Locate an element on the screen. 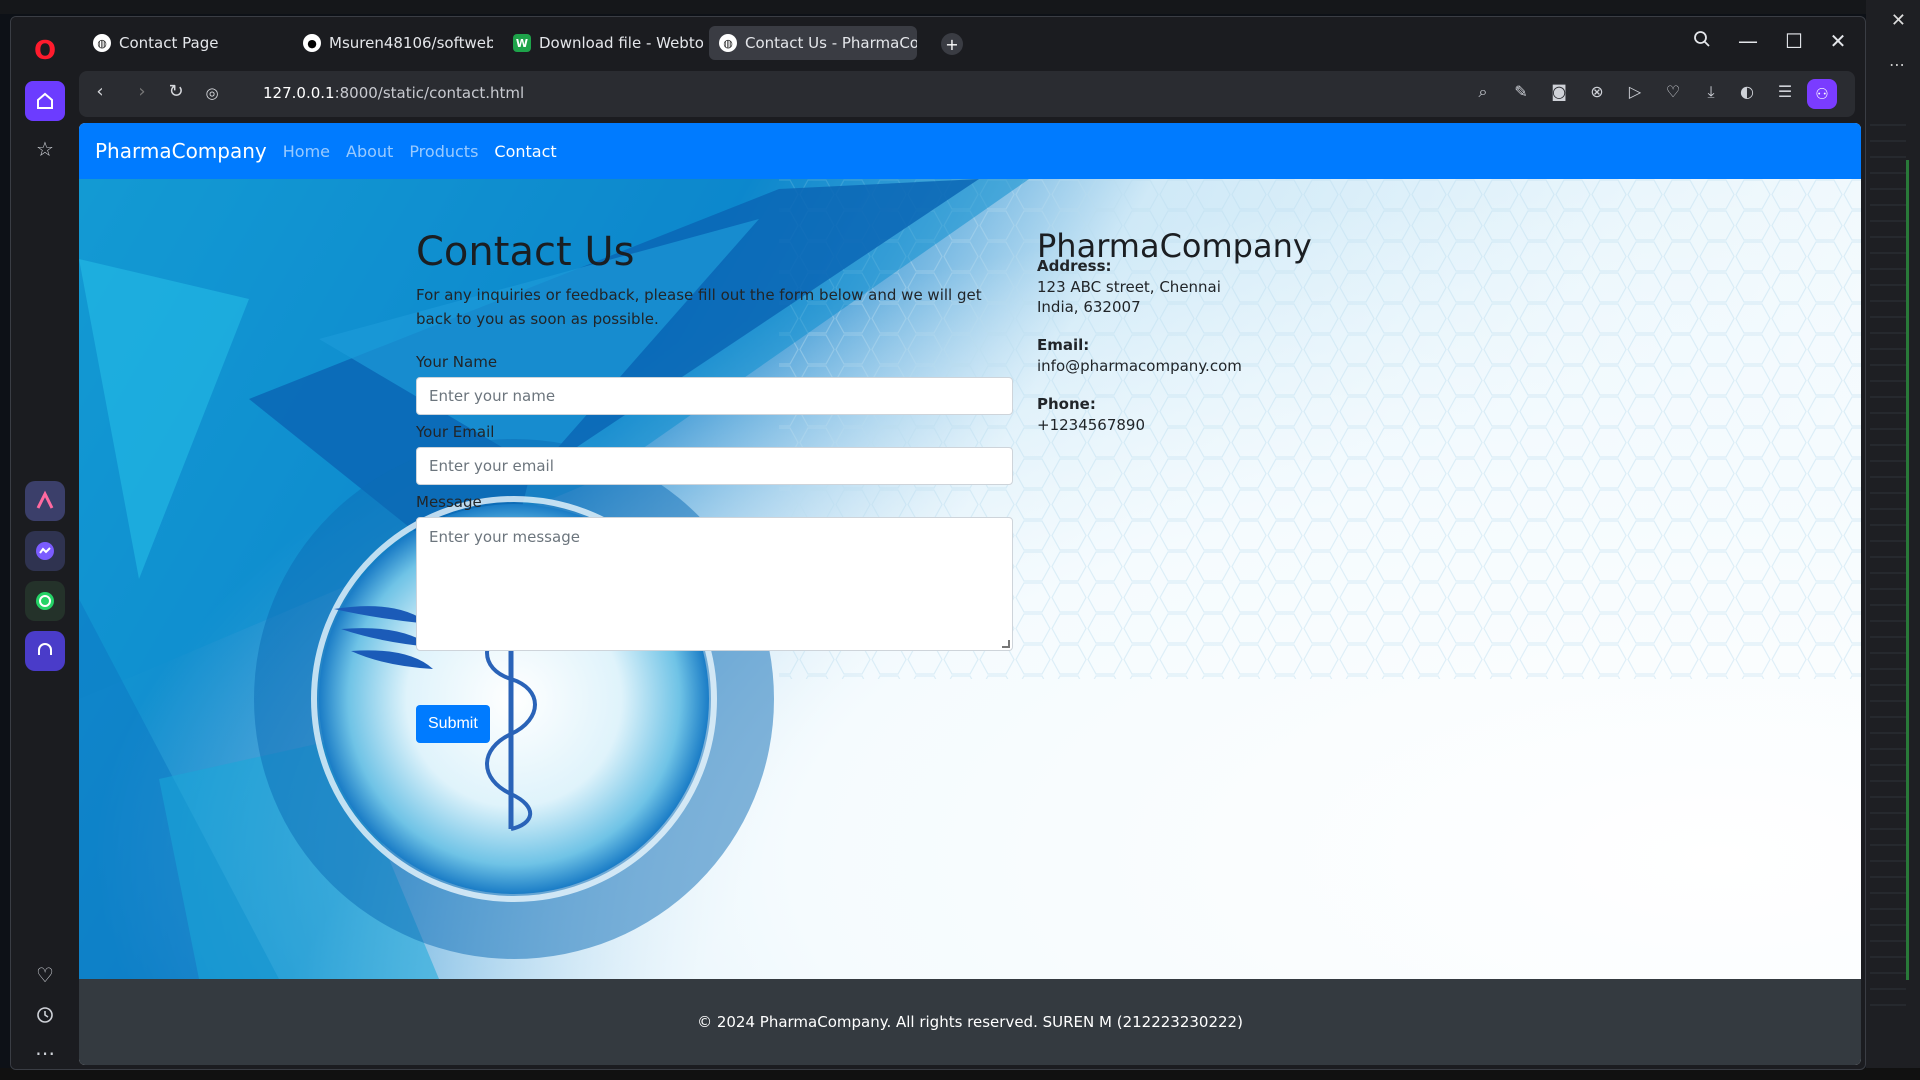 This screenshot has width=1920, height=1080. close-icon: ✕ is located at coordinates (1898, 20).